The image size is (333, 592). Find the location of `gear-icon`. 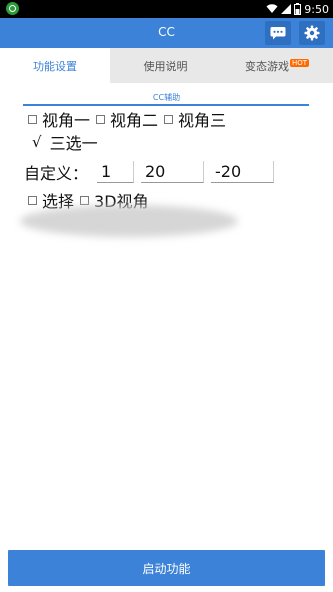

gear-icon is located at coordinates (312, 33).